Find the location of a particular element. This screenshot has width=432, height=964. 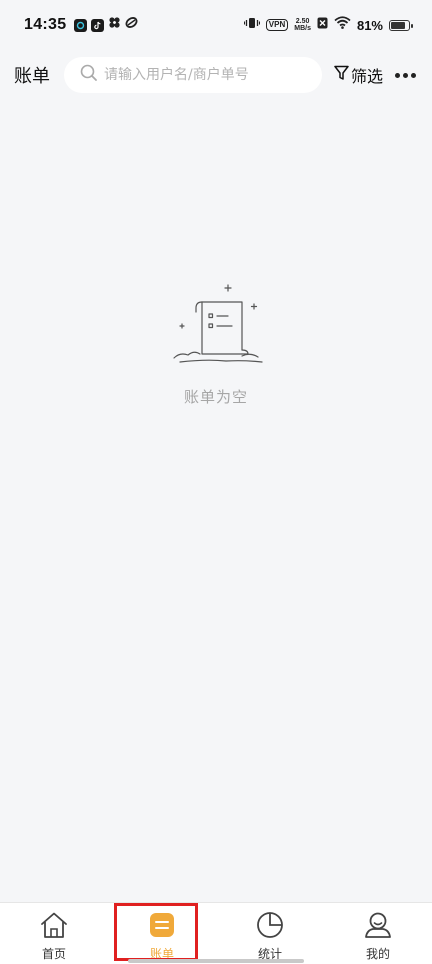

tiktok-icon is located at coordinates (98, 25).